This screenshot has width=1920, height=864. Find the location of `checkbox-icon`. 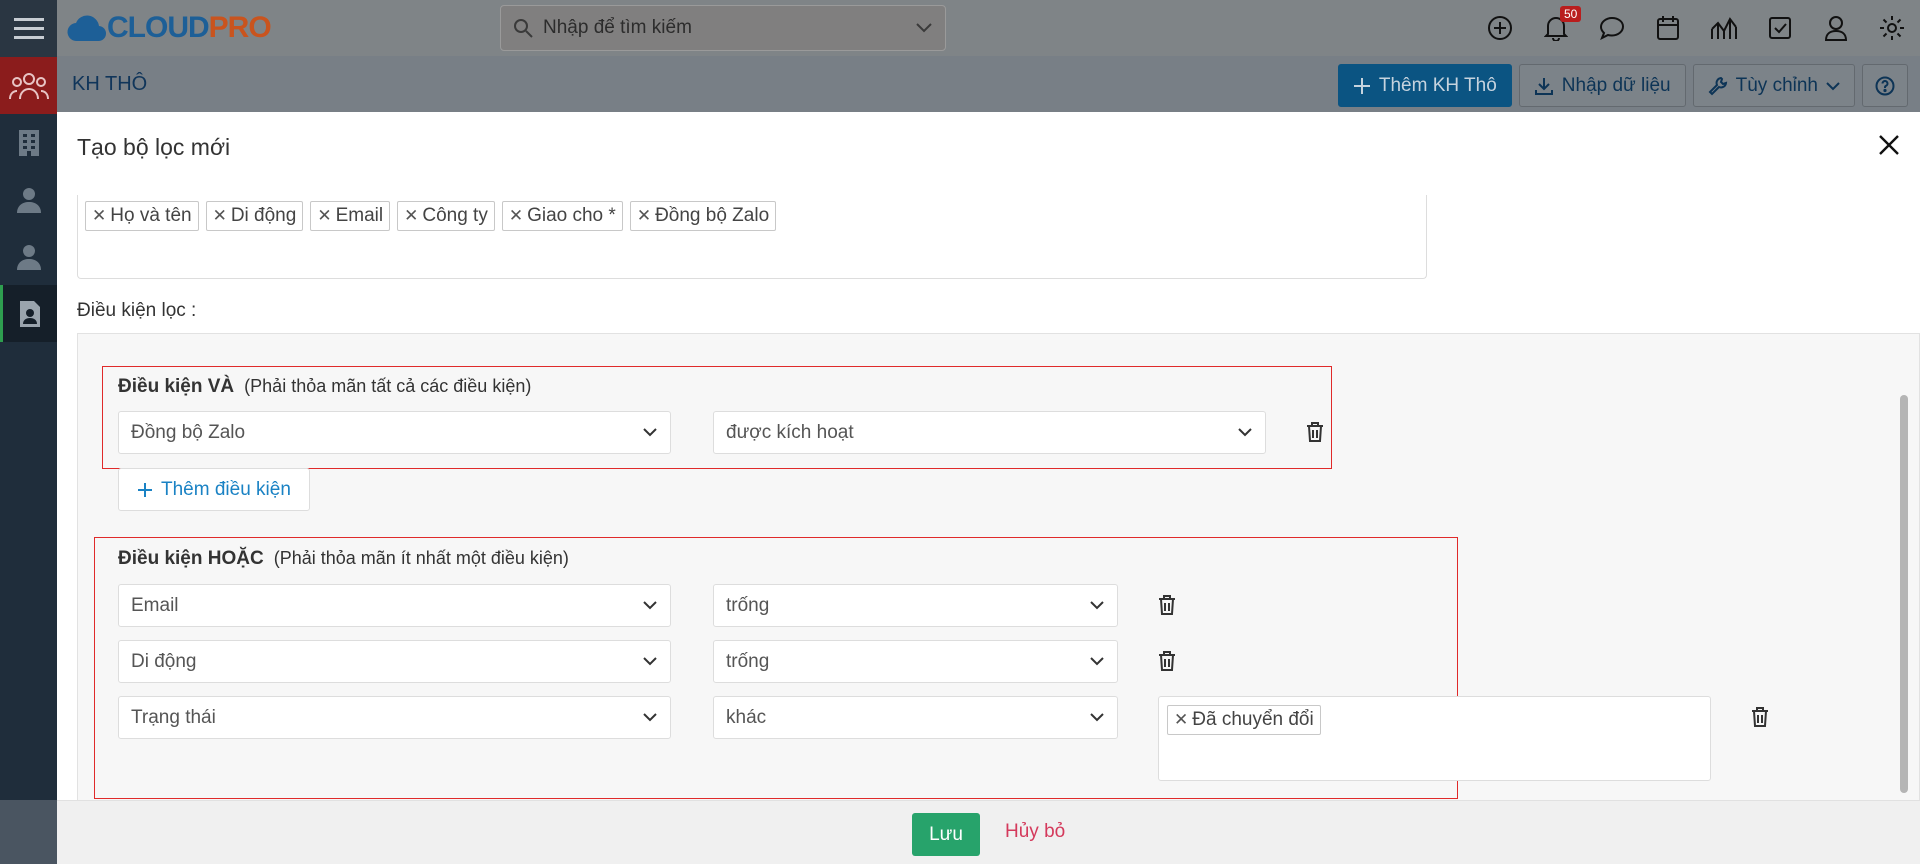

checkbox-icon is located at coordinates (1780, 28).